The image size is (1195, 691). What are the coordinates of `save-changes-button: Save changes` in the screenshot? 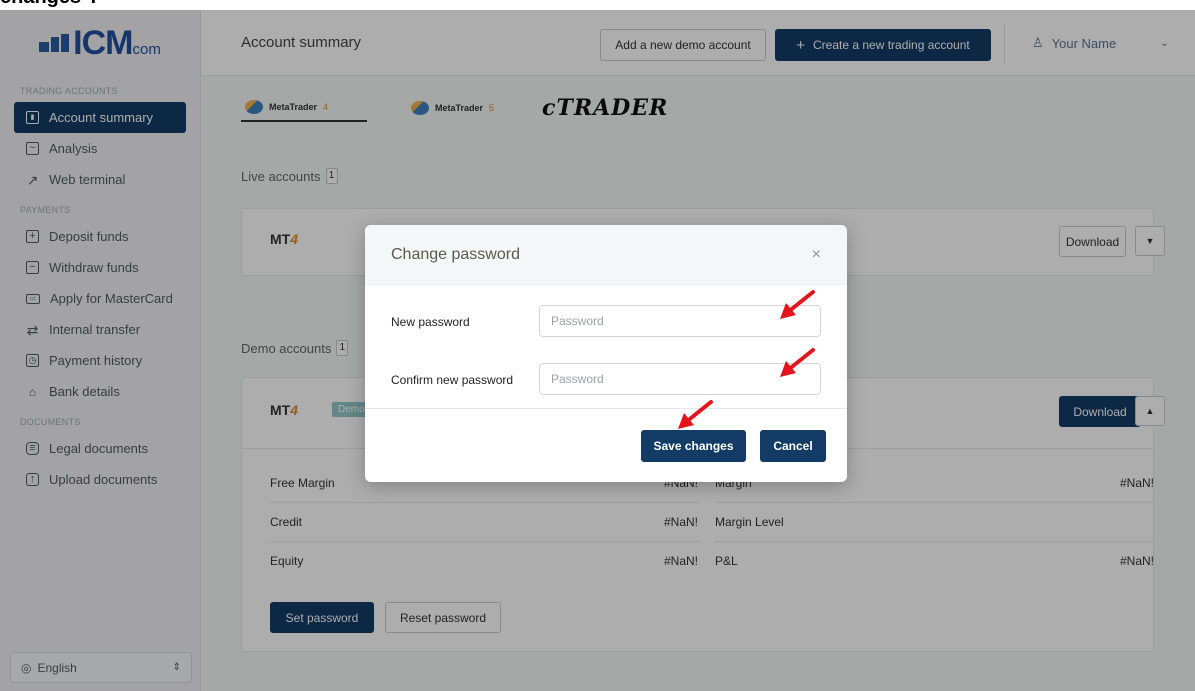 It's located at (693, 446).